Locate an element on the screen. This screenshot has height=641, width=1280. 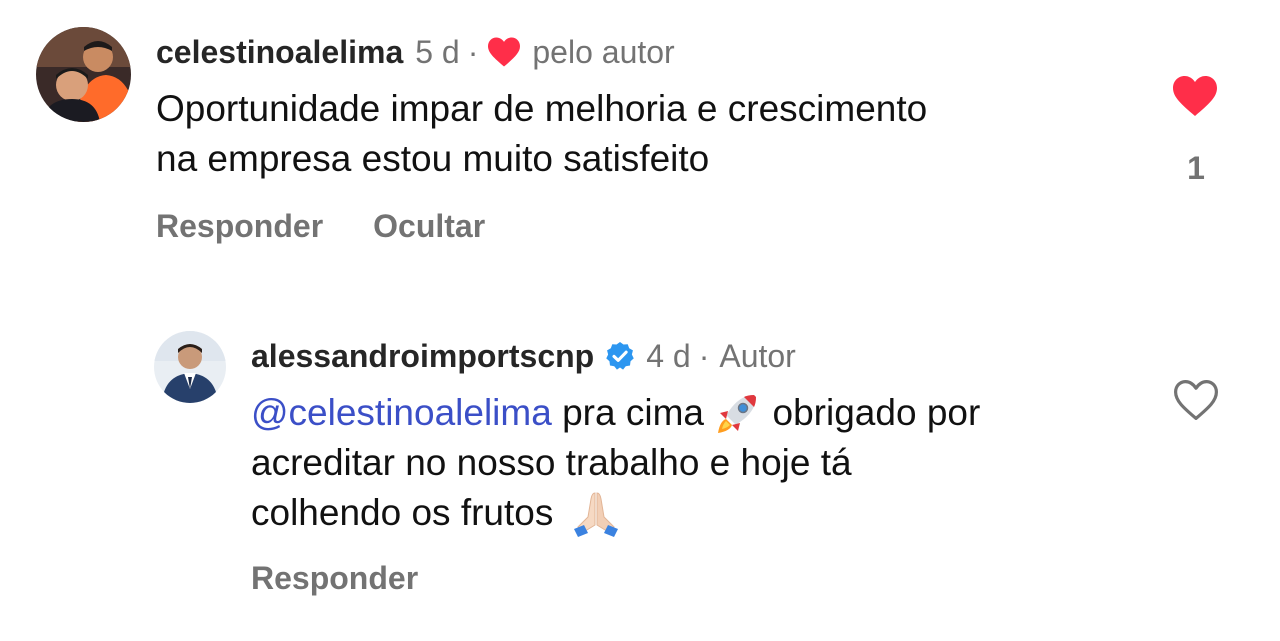
like-count: 1 is located at coordinates (1196, 168).